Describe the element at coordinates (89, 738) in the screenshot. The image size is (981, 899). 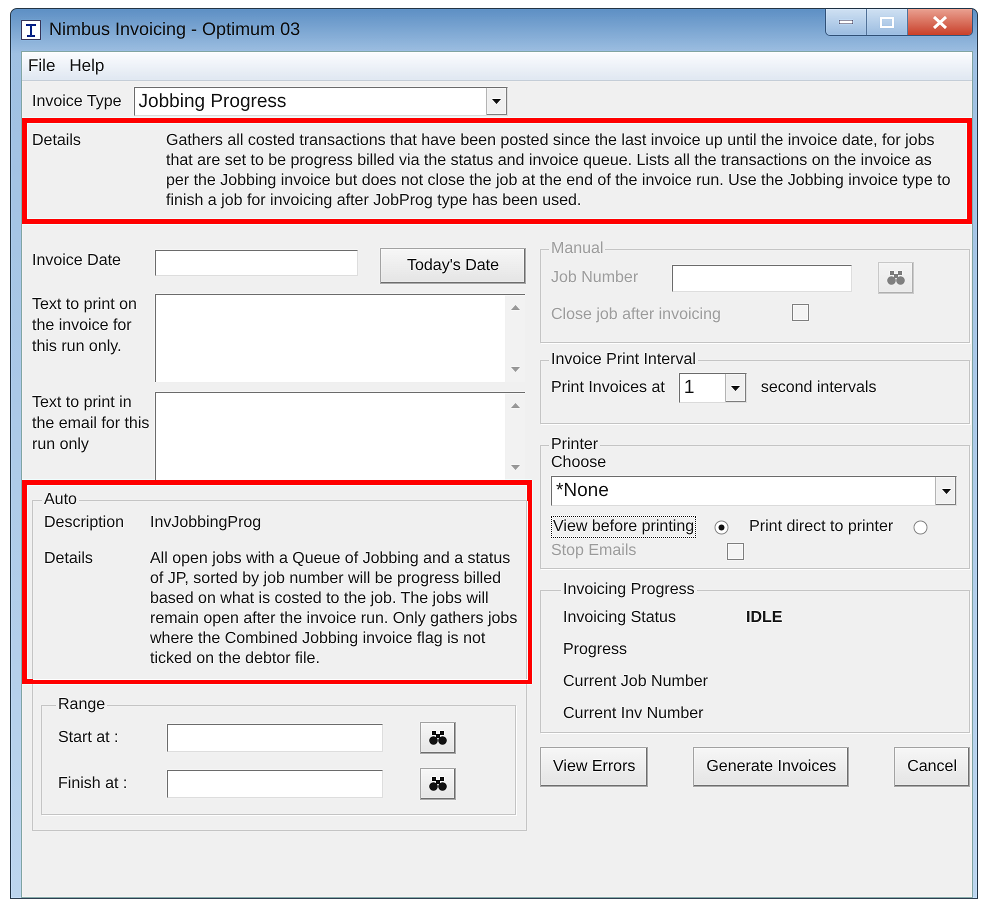
I see `field-label: Start at :` at that location.